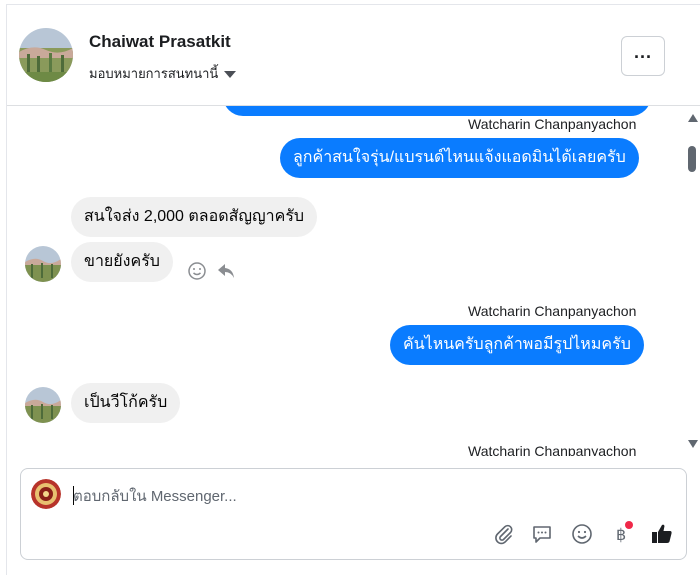  Describe the element at coordinates (693, 444) in the screenshot. I see `scroll-down-arrow-icon` at that location.